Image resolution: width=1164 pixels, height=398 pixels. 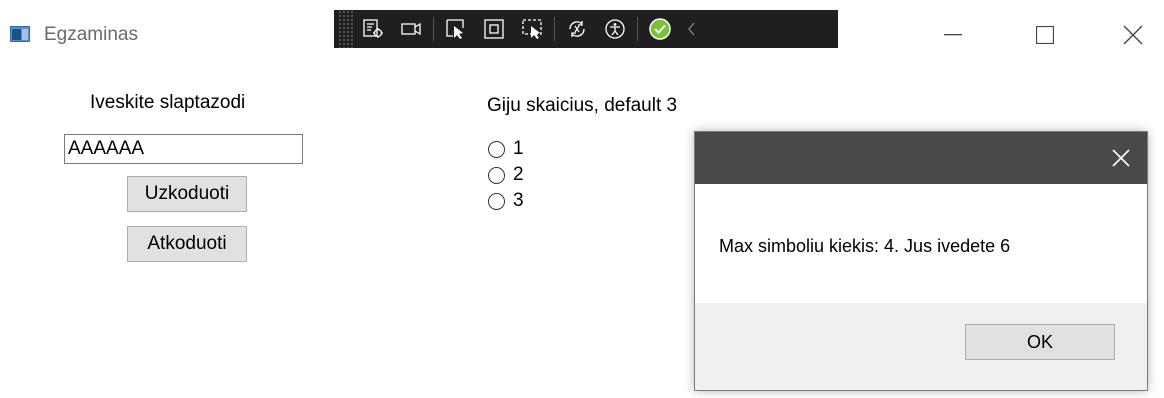 I want to click on maximize-button, so click(x=1045, y=35).